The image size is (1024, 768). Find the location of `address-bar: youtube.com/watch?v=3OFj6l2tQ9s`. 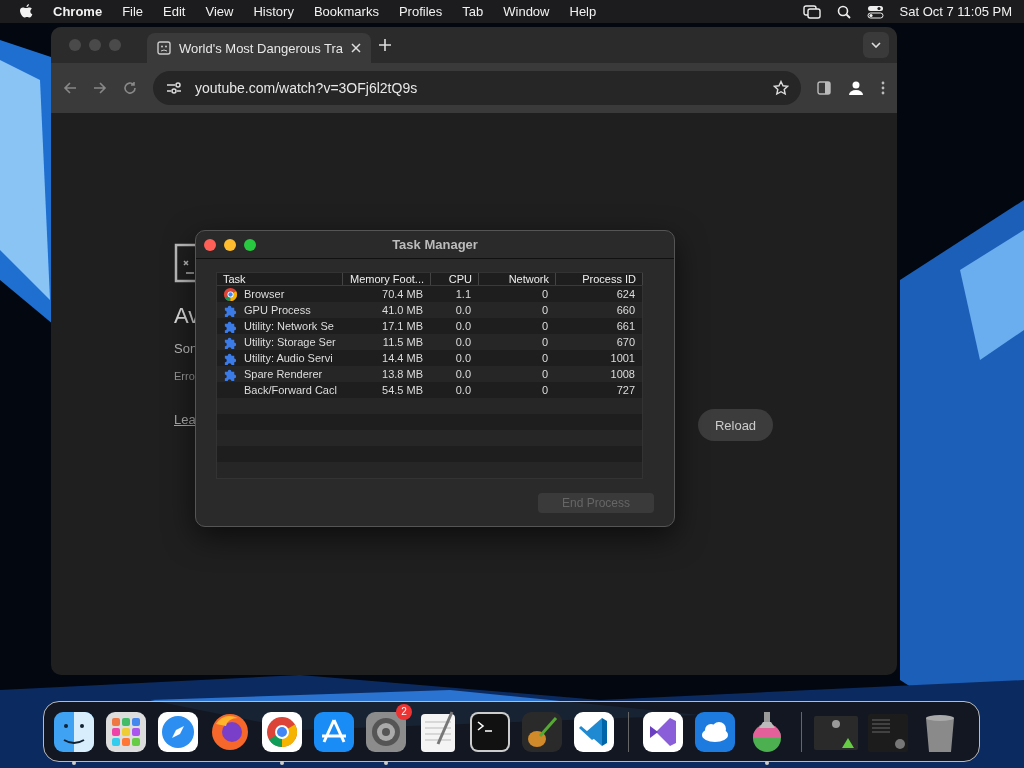

address-bar: youtube.com/watch?v=3OFj6l2tQ9s is located at coordinates (477, 88).